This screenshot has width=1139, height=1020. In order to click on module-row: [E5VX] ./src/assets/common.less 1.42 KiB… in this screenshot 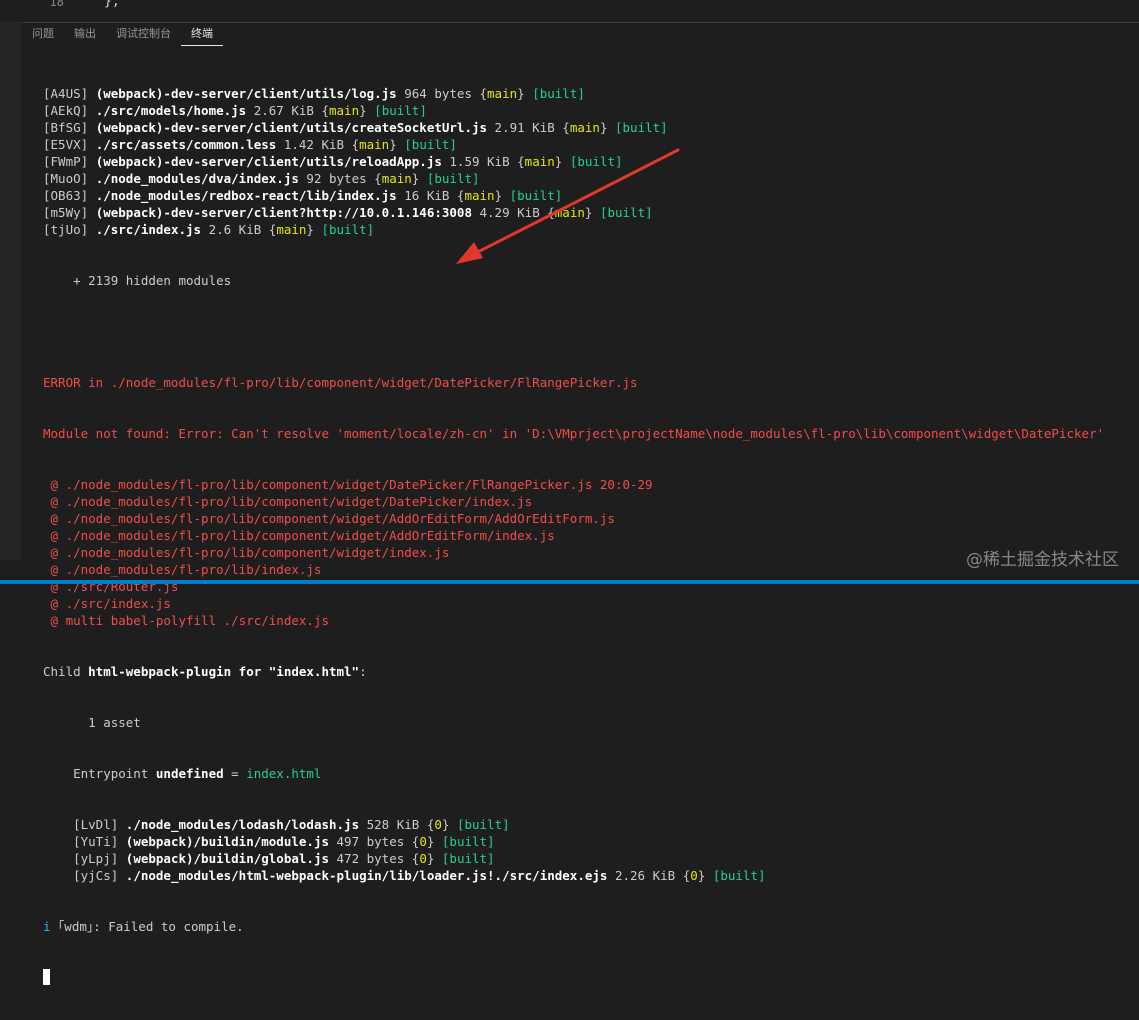, I will do `click(589, 144)`.